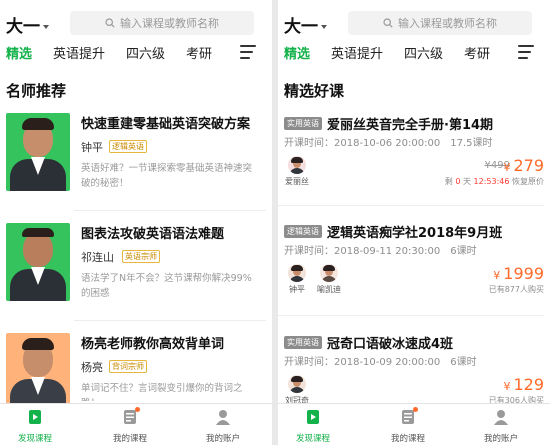 The image size is (550, 445). Describe the element at coordinates (362, 251) in the screenshot. I see `start-time: 开课时间：2018-09-11 20:30:00` at that location.